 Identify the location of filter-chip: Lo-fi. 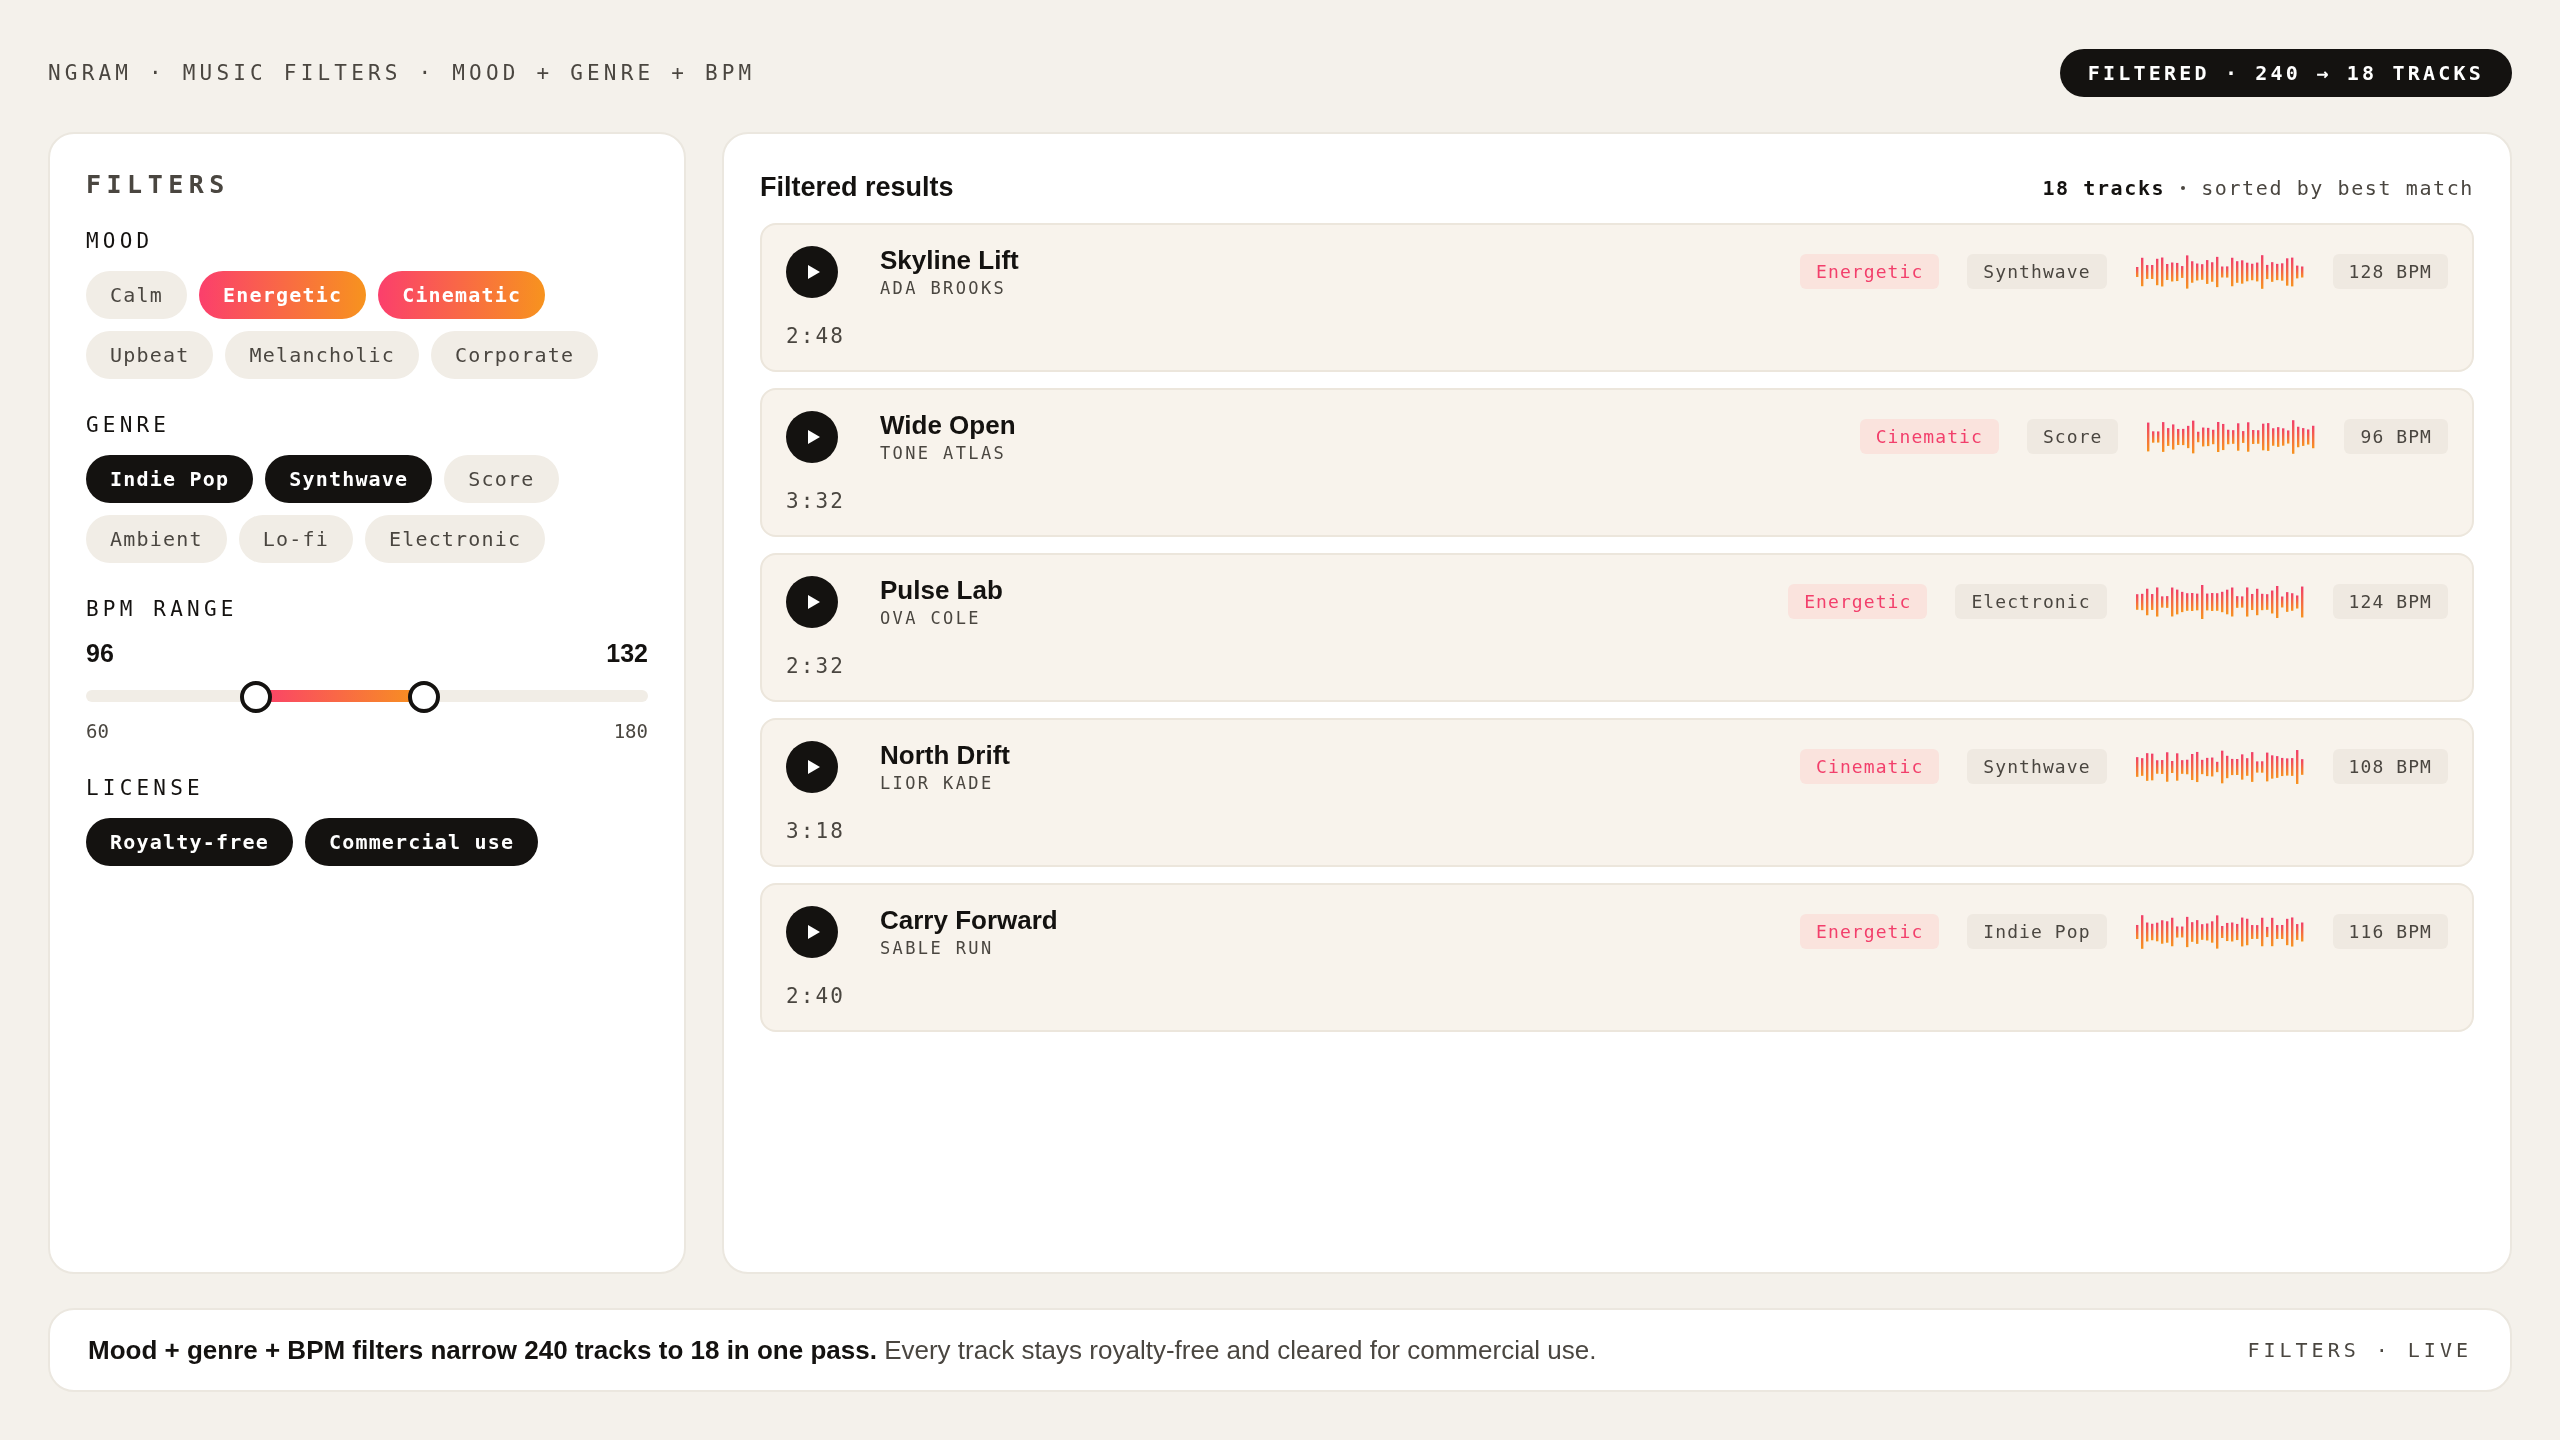
(295, 539).